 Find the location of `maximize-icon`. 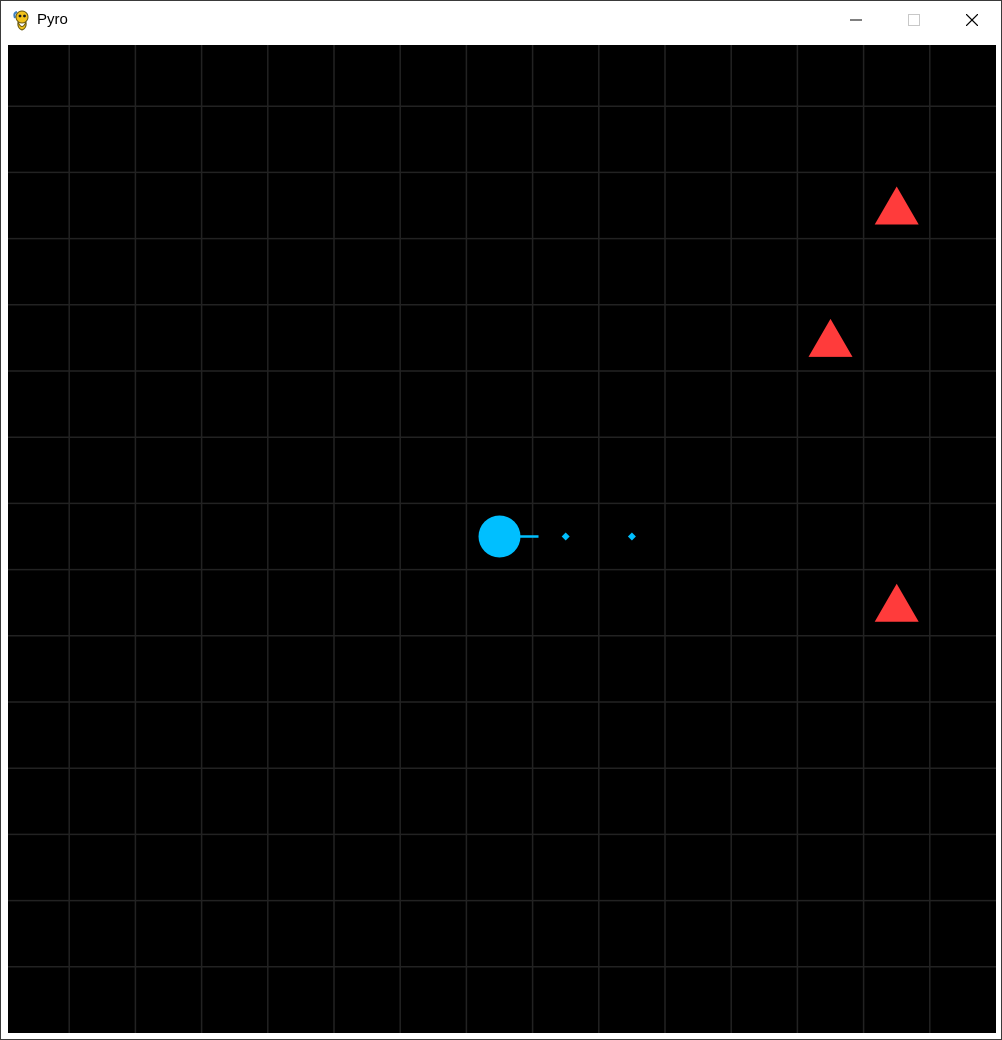

maximize-icon is located at coordinates (914, 20).